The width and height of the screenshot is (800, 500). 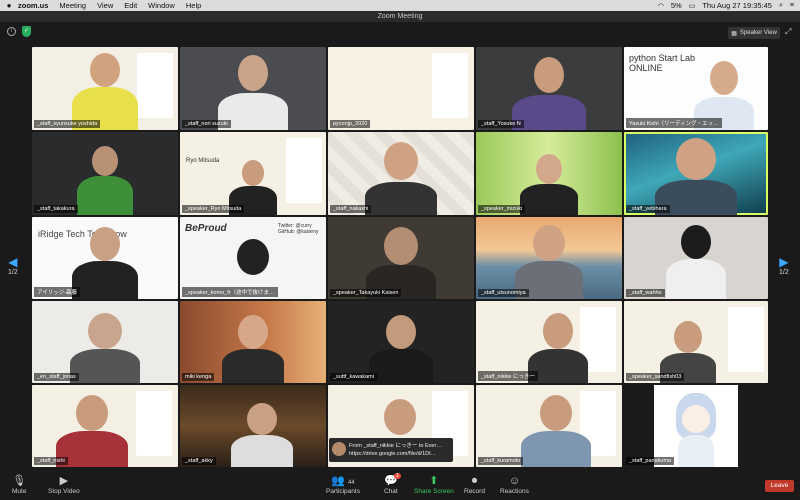 I want to click on video-tile: miki kenga, so click(x=253, y=342).